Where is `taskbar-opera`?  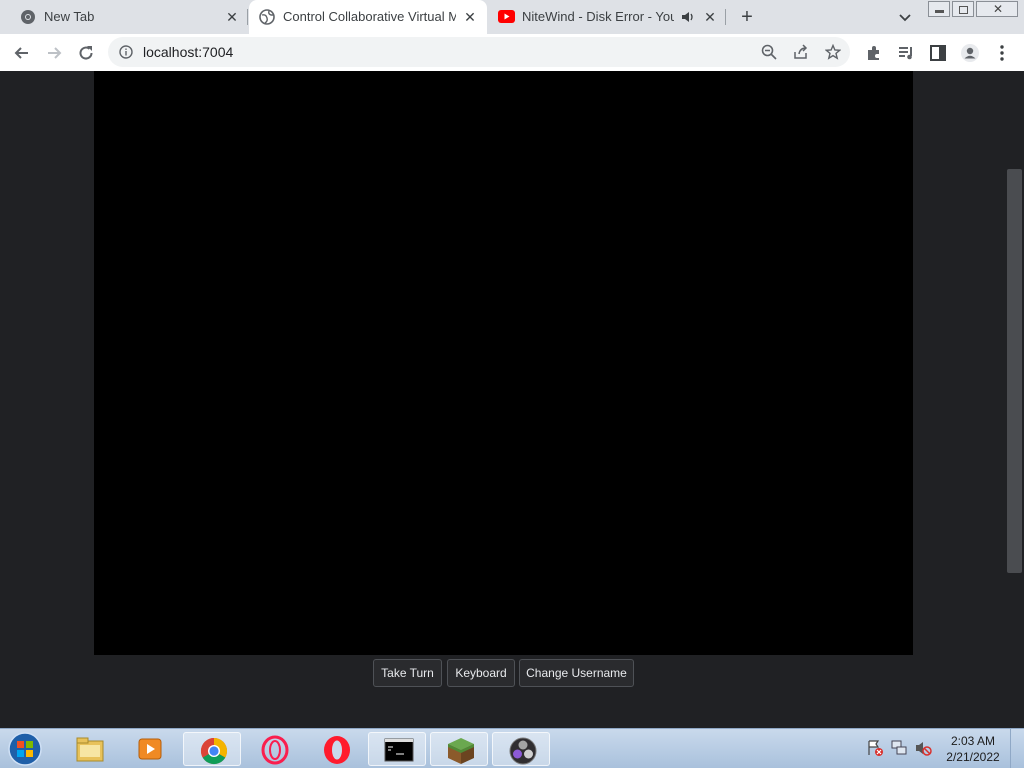 taskbar-opera is located at coordinates (336, 749).